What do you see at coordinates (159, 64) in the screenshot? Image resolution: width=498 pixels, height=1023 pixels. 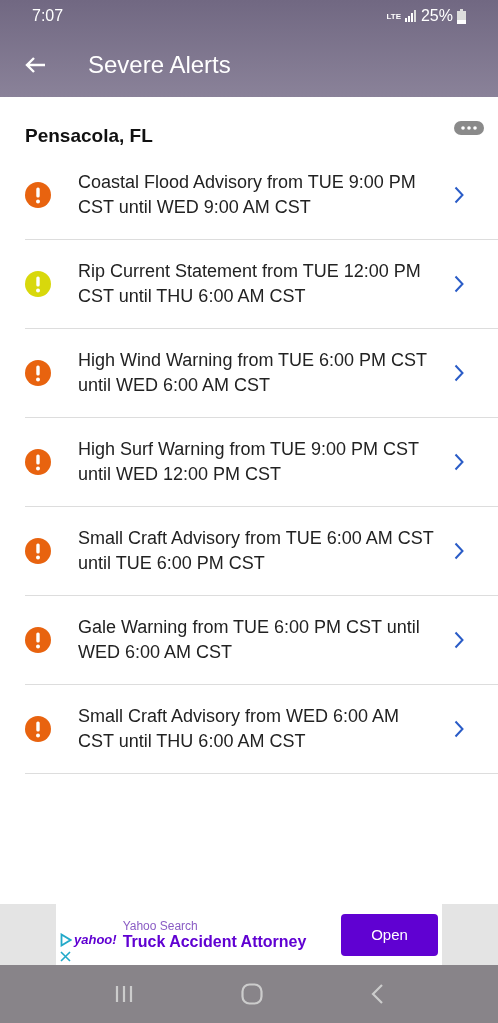 I see `screen-title: Severe Alerts` at bounding box center [159, 64].